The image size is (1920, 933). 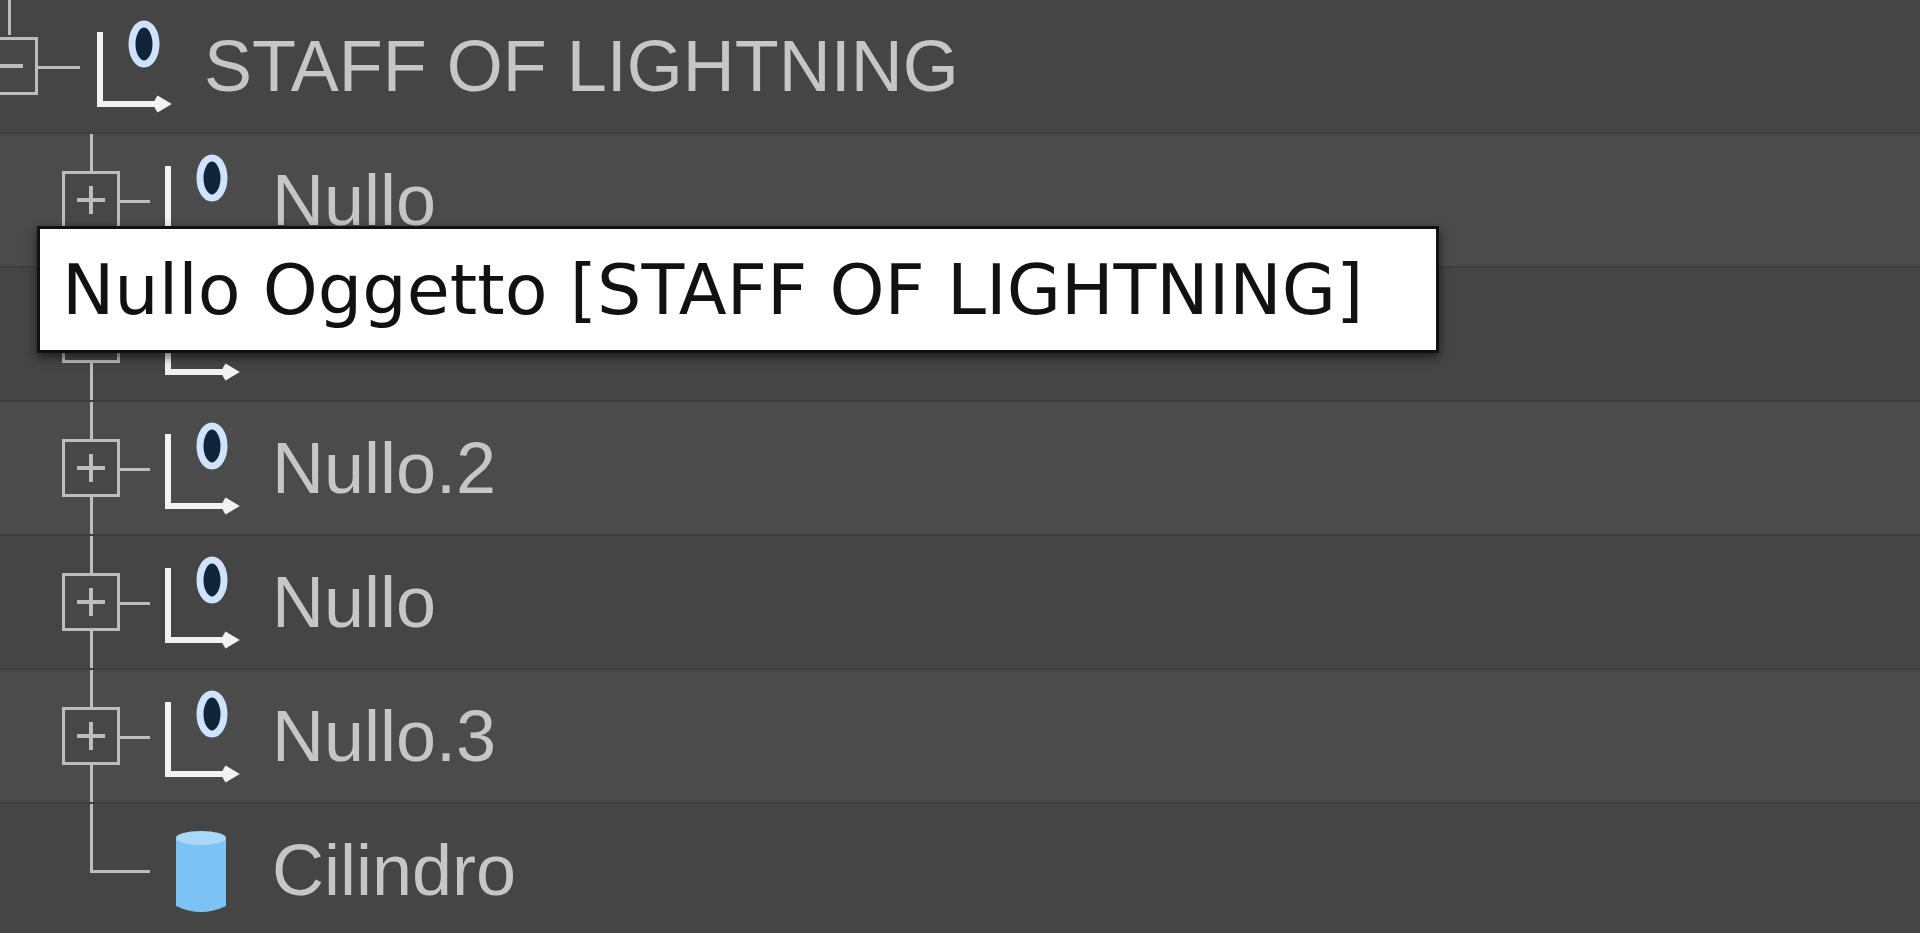 I want to click on object-name: Cilindro, so click(x=394, y=870).